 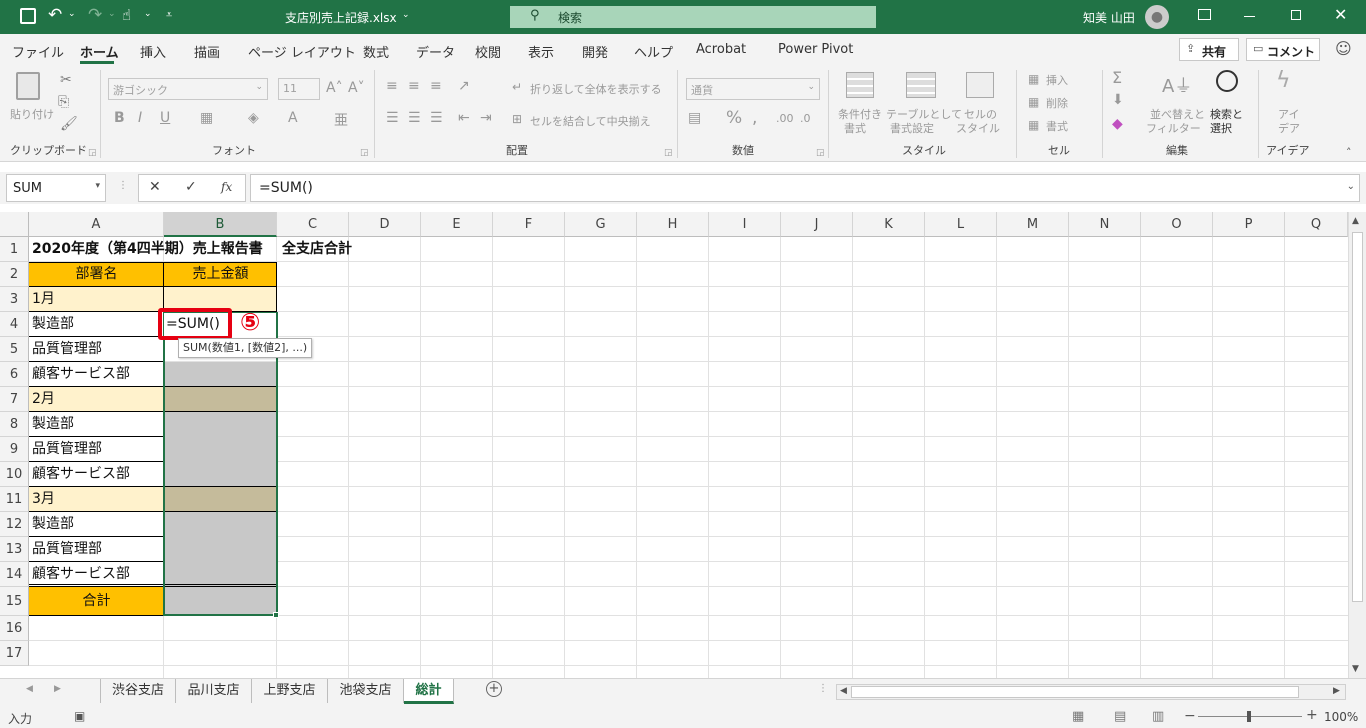 What do you see at coordinates (28, 16) in the screenshot?
I see `save-icon` at bounding box center [28, 16].